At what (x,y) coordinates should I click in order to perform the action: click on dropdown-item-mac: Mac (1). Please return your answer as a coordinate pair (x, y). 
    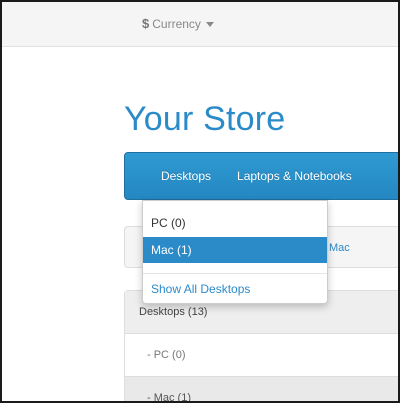
    Looking at the image, I should click on (235, 250).